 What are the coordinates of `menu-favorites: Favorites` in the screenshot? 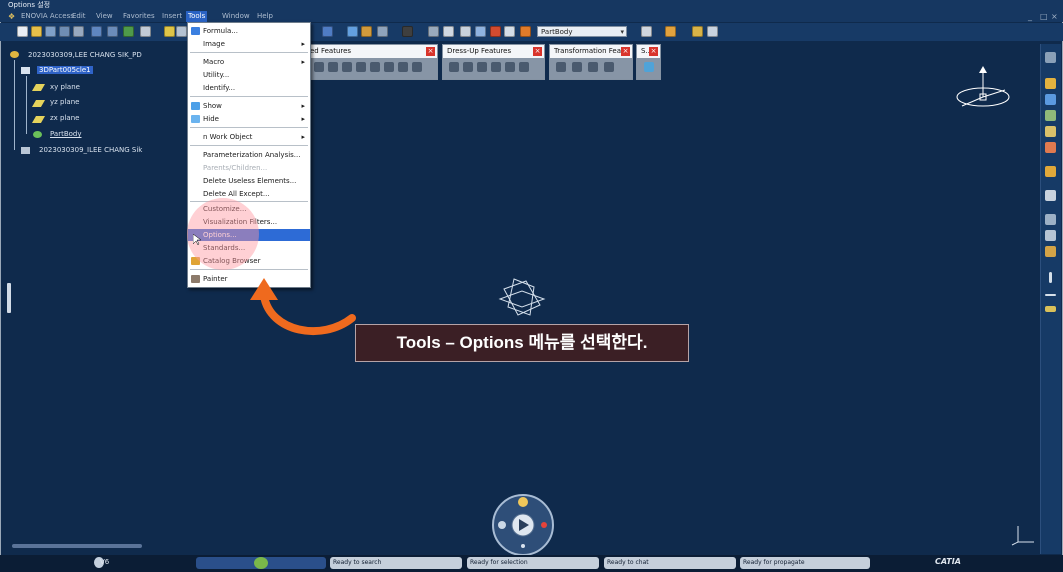 It's located at (139, 16).